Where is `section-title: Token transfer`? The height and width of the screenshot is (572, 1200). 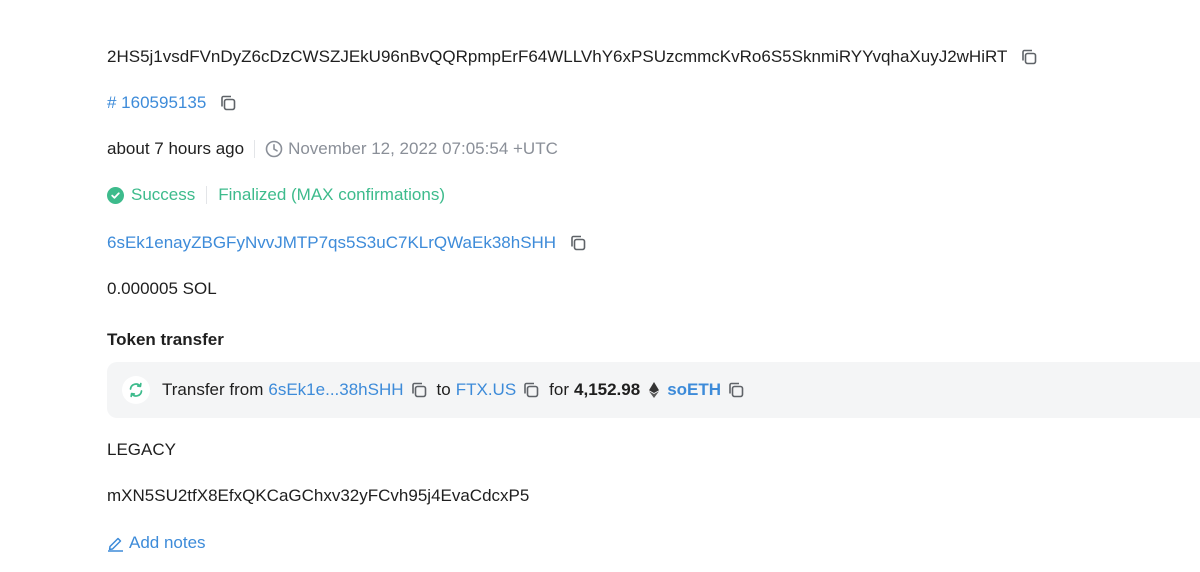
section-title: Token transfer is located at coordinates (165, 339).